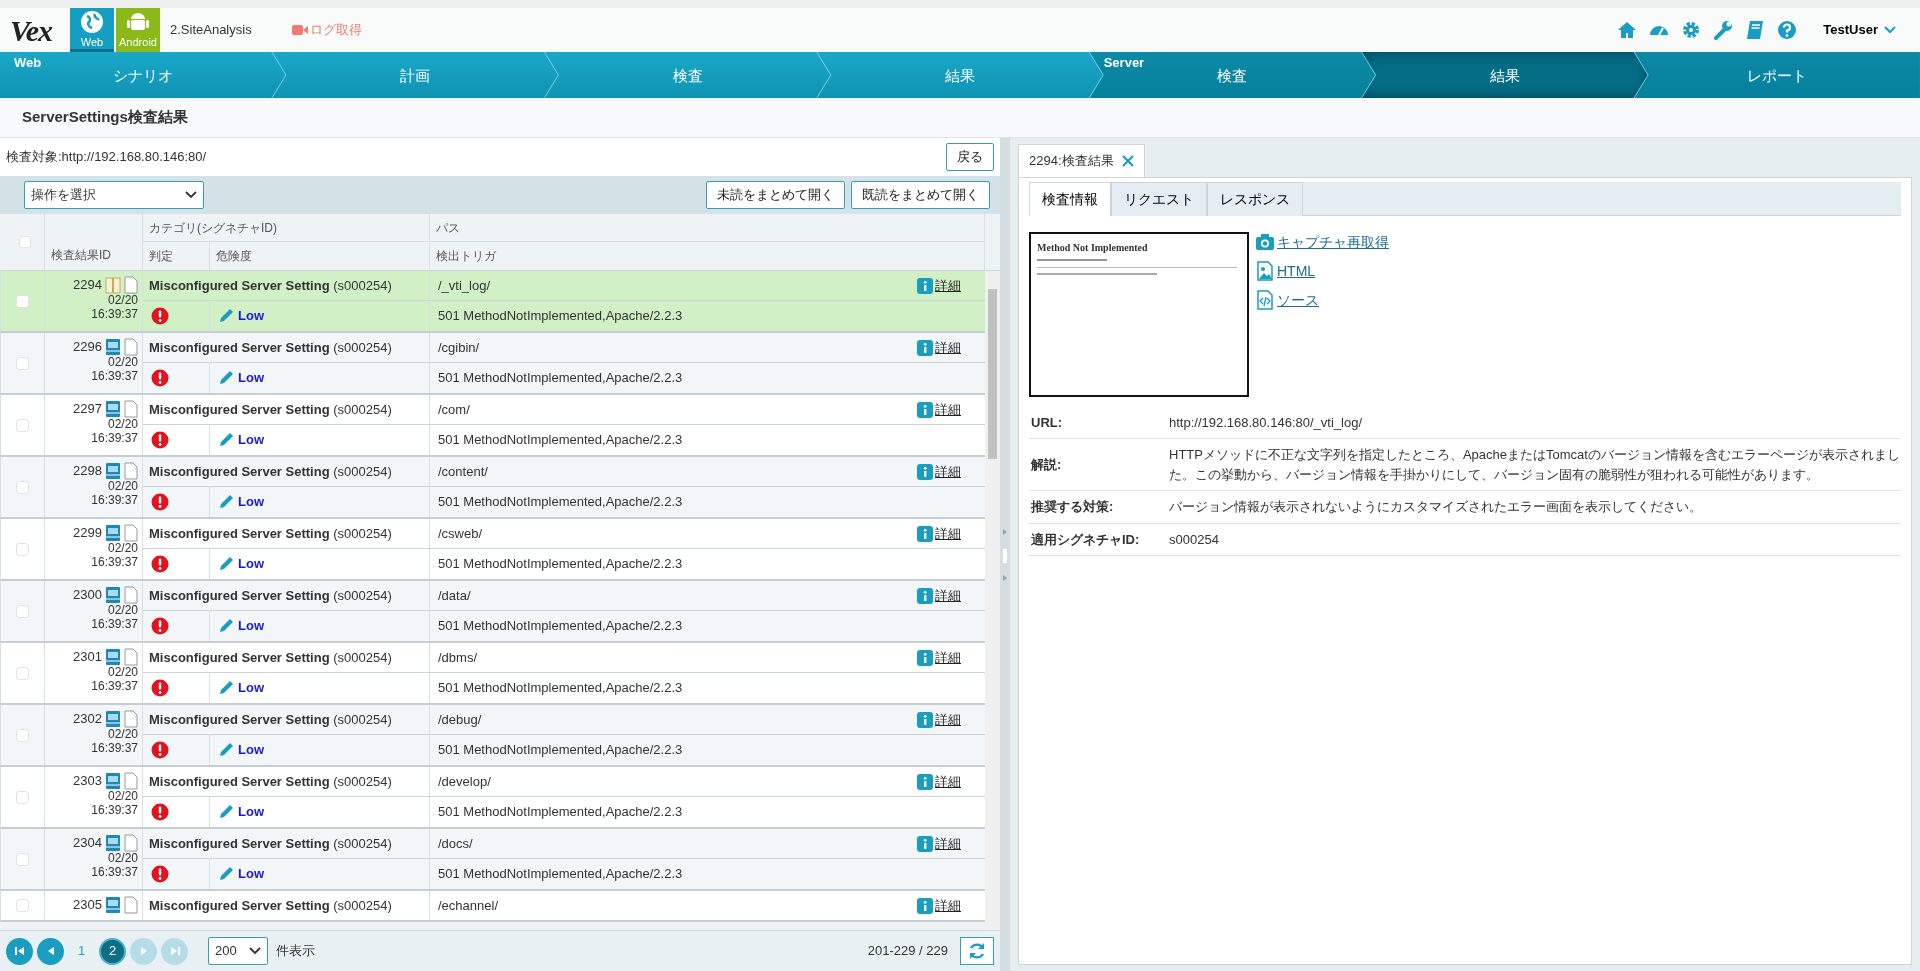  I want to click on home-icon, so click(1627, 30).